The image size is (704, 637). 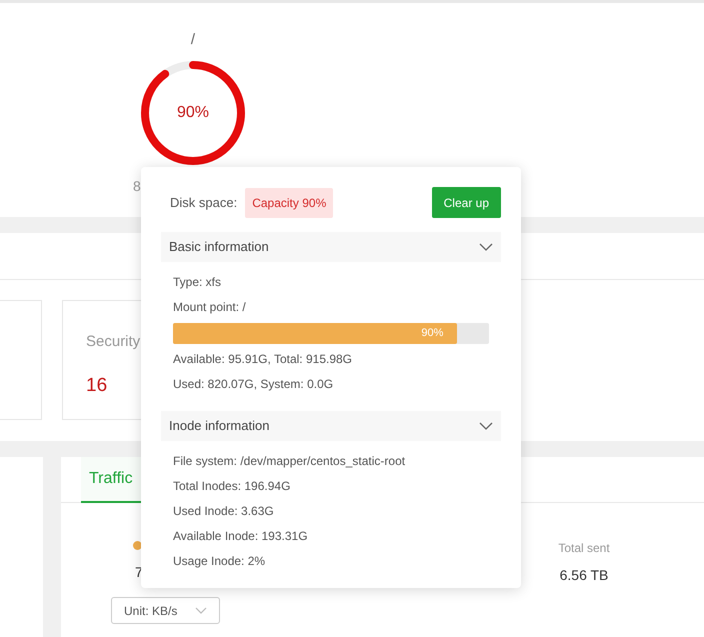 What do you see at coordinates (197, 282) in the screenshot?
I see `info-line: Type: xfs` at bounding box center [197, 282].